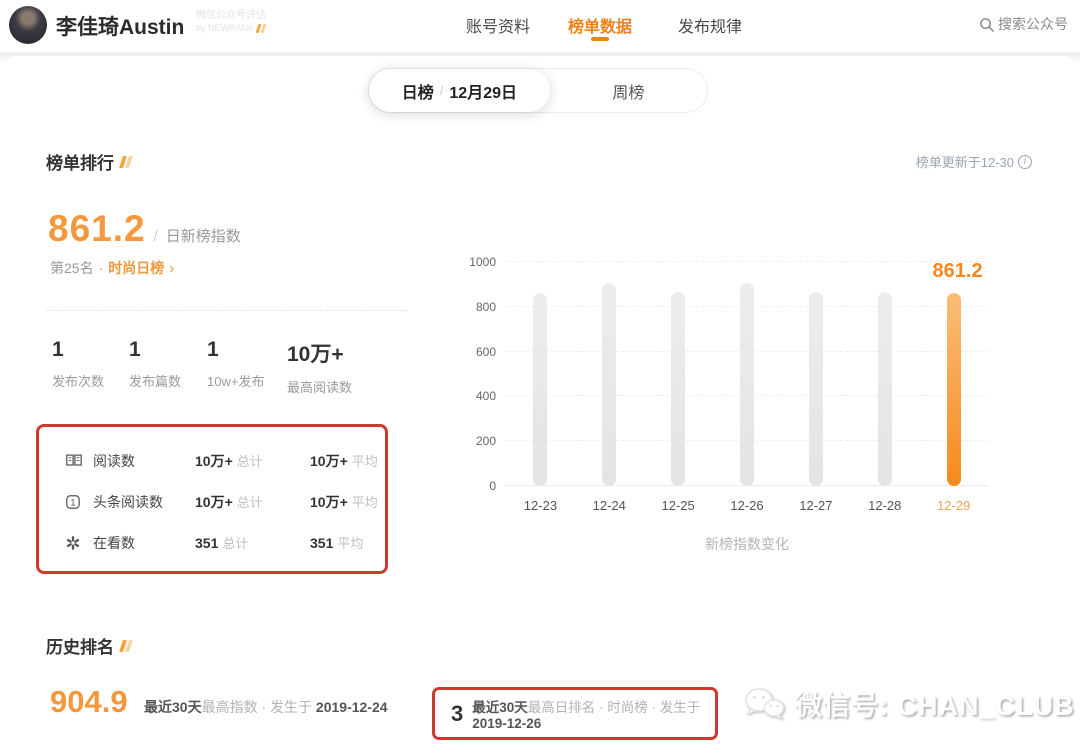 The width and height of the screenshot is (1080, 752). What do you see at coordinates (247, 367) in the screenshot?
I see `stat-10w-posts: 1 10w+发布` at bounding box center [247, 367].